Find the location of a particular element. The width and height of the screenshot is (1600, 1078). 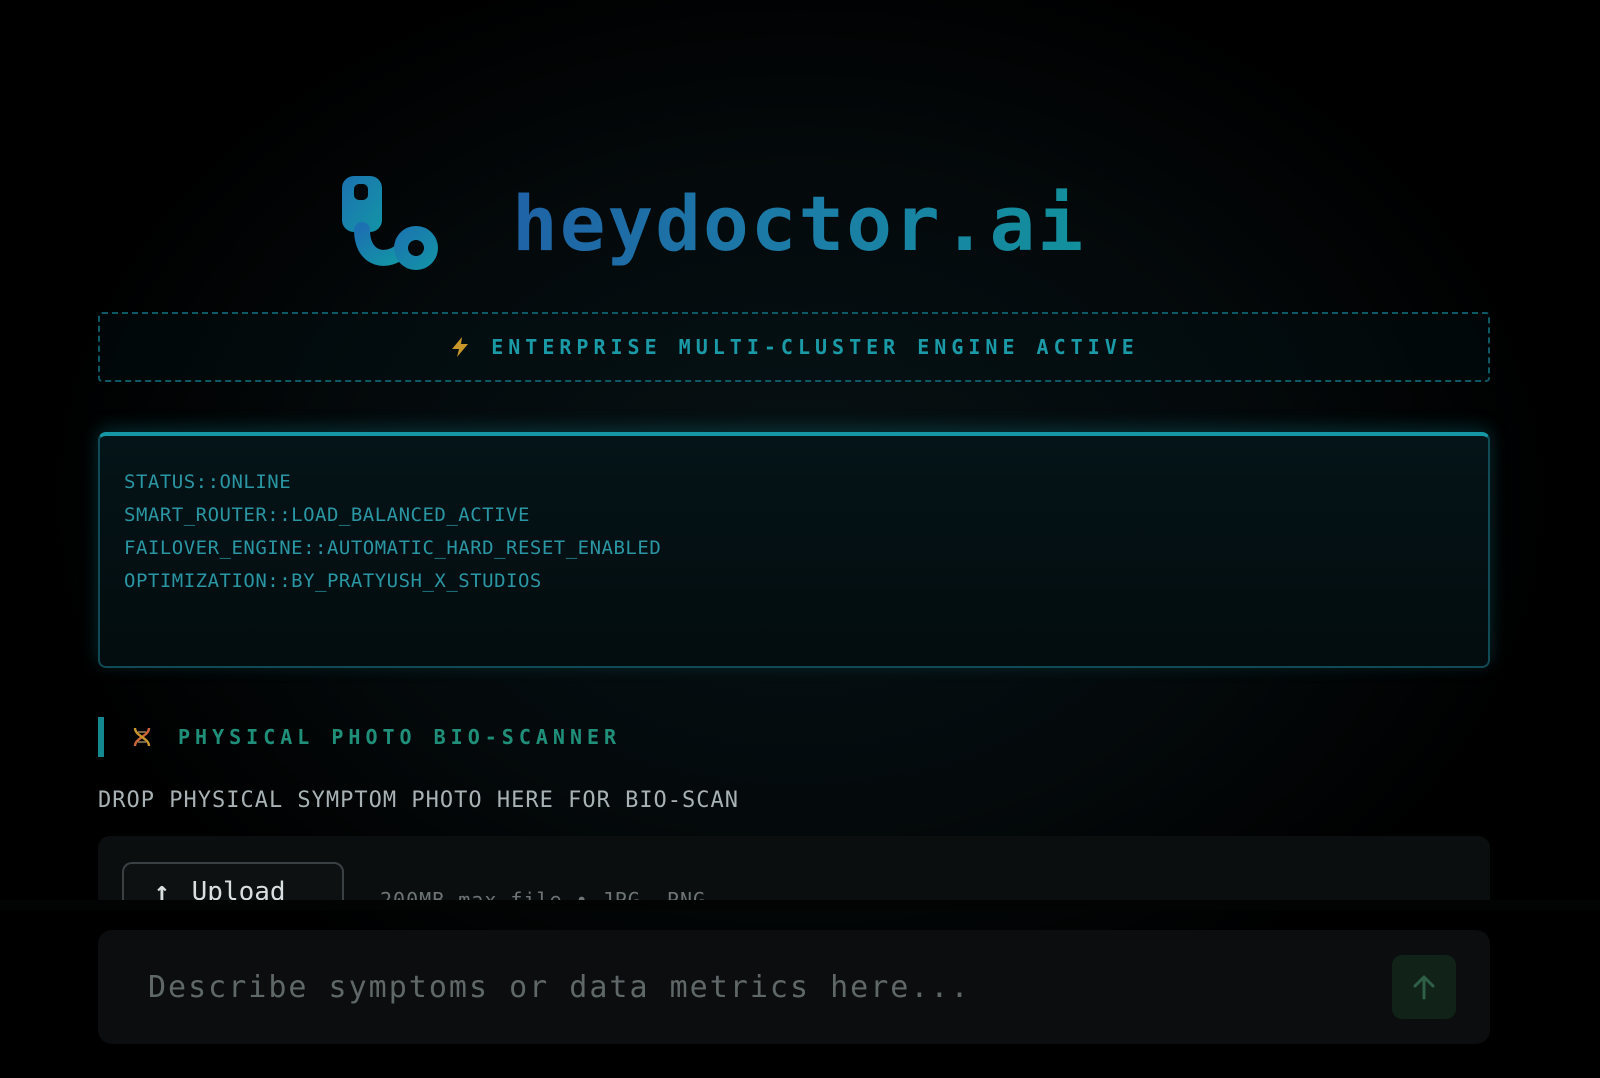

arrow-up-icon is located at coordinates (1424, 987).